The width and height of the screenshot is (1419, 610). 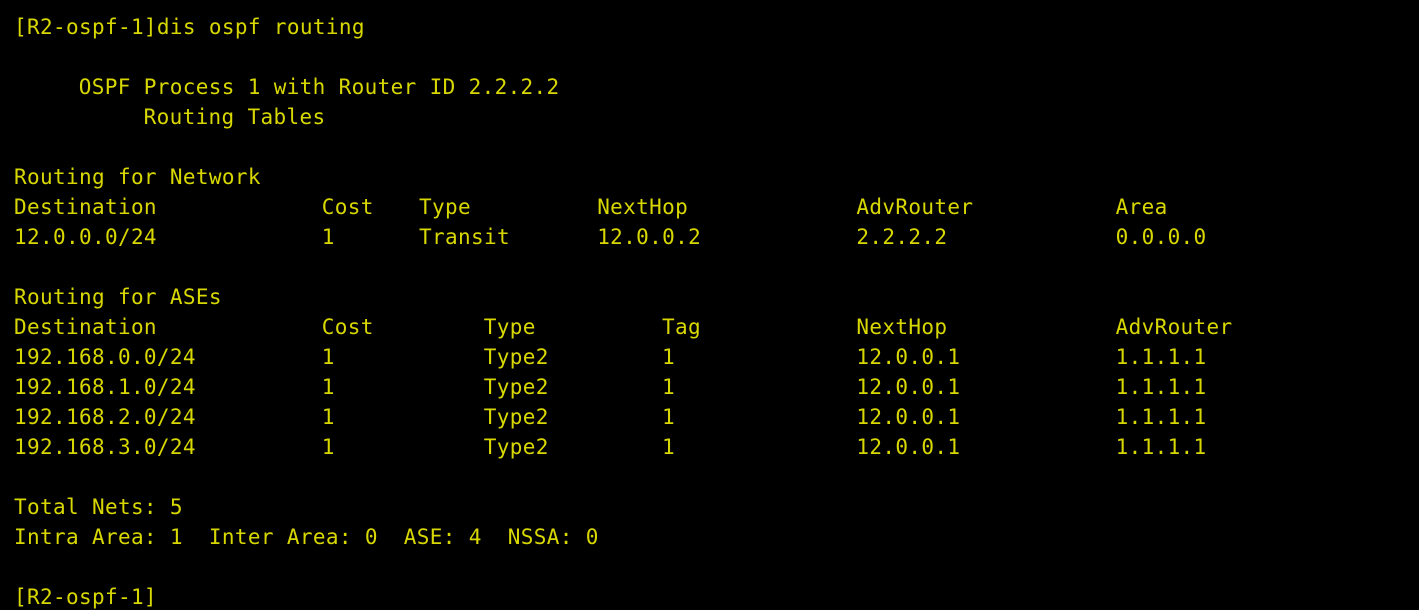 I want to click on cell-destination: 12.0.0.0/24, so click(x=85, y=237).